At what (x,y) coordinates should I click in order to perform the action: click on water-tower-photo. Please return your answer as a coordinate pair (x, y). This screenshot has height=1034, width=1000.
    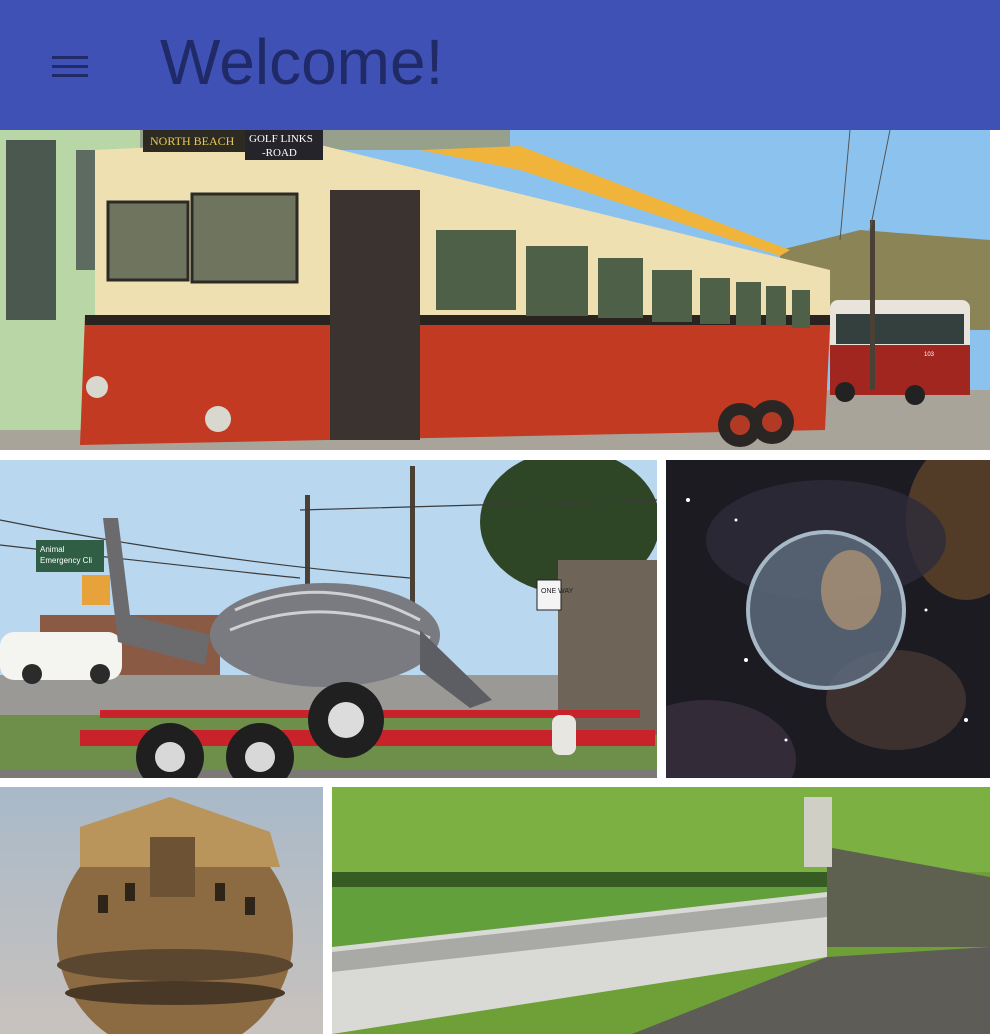
    Looking at the image, I should click on (161, 910).